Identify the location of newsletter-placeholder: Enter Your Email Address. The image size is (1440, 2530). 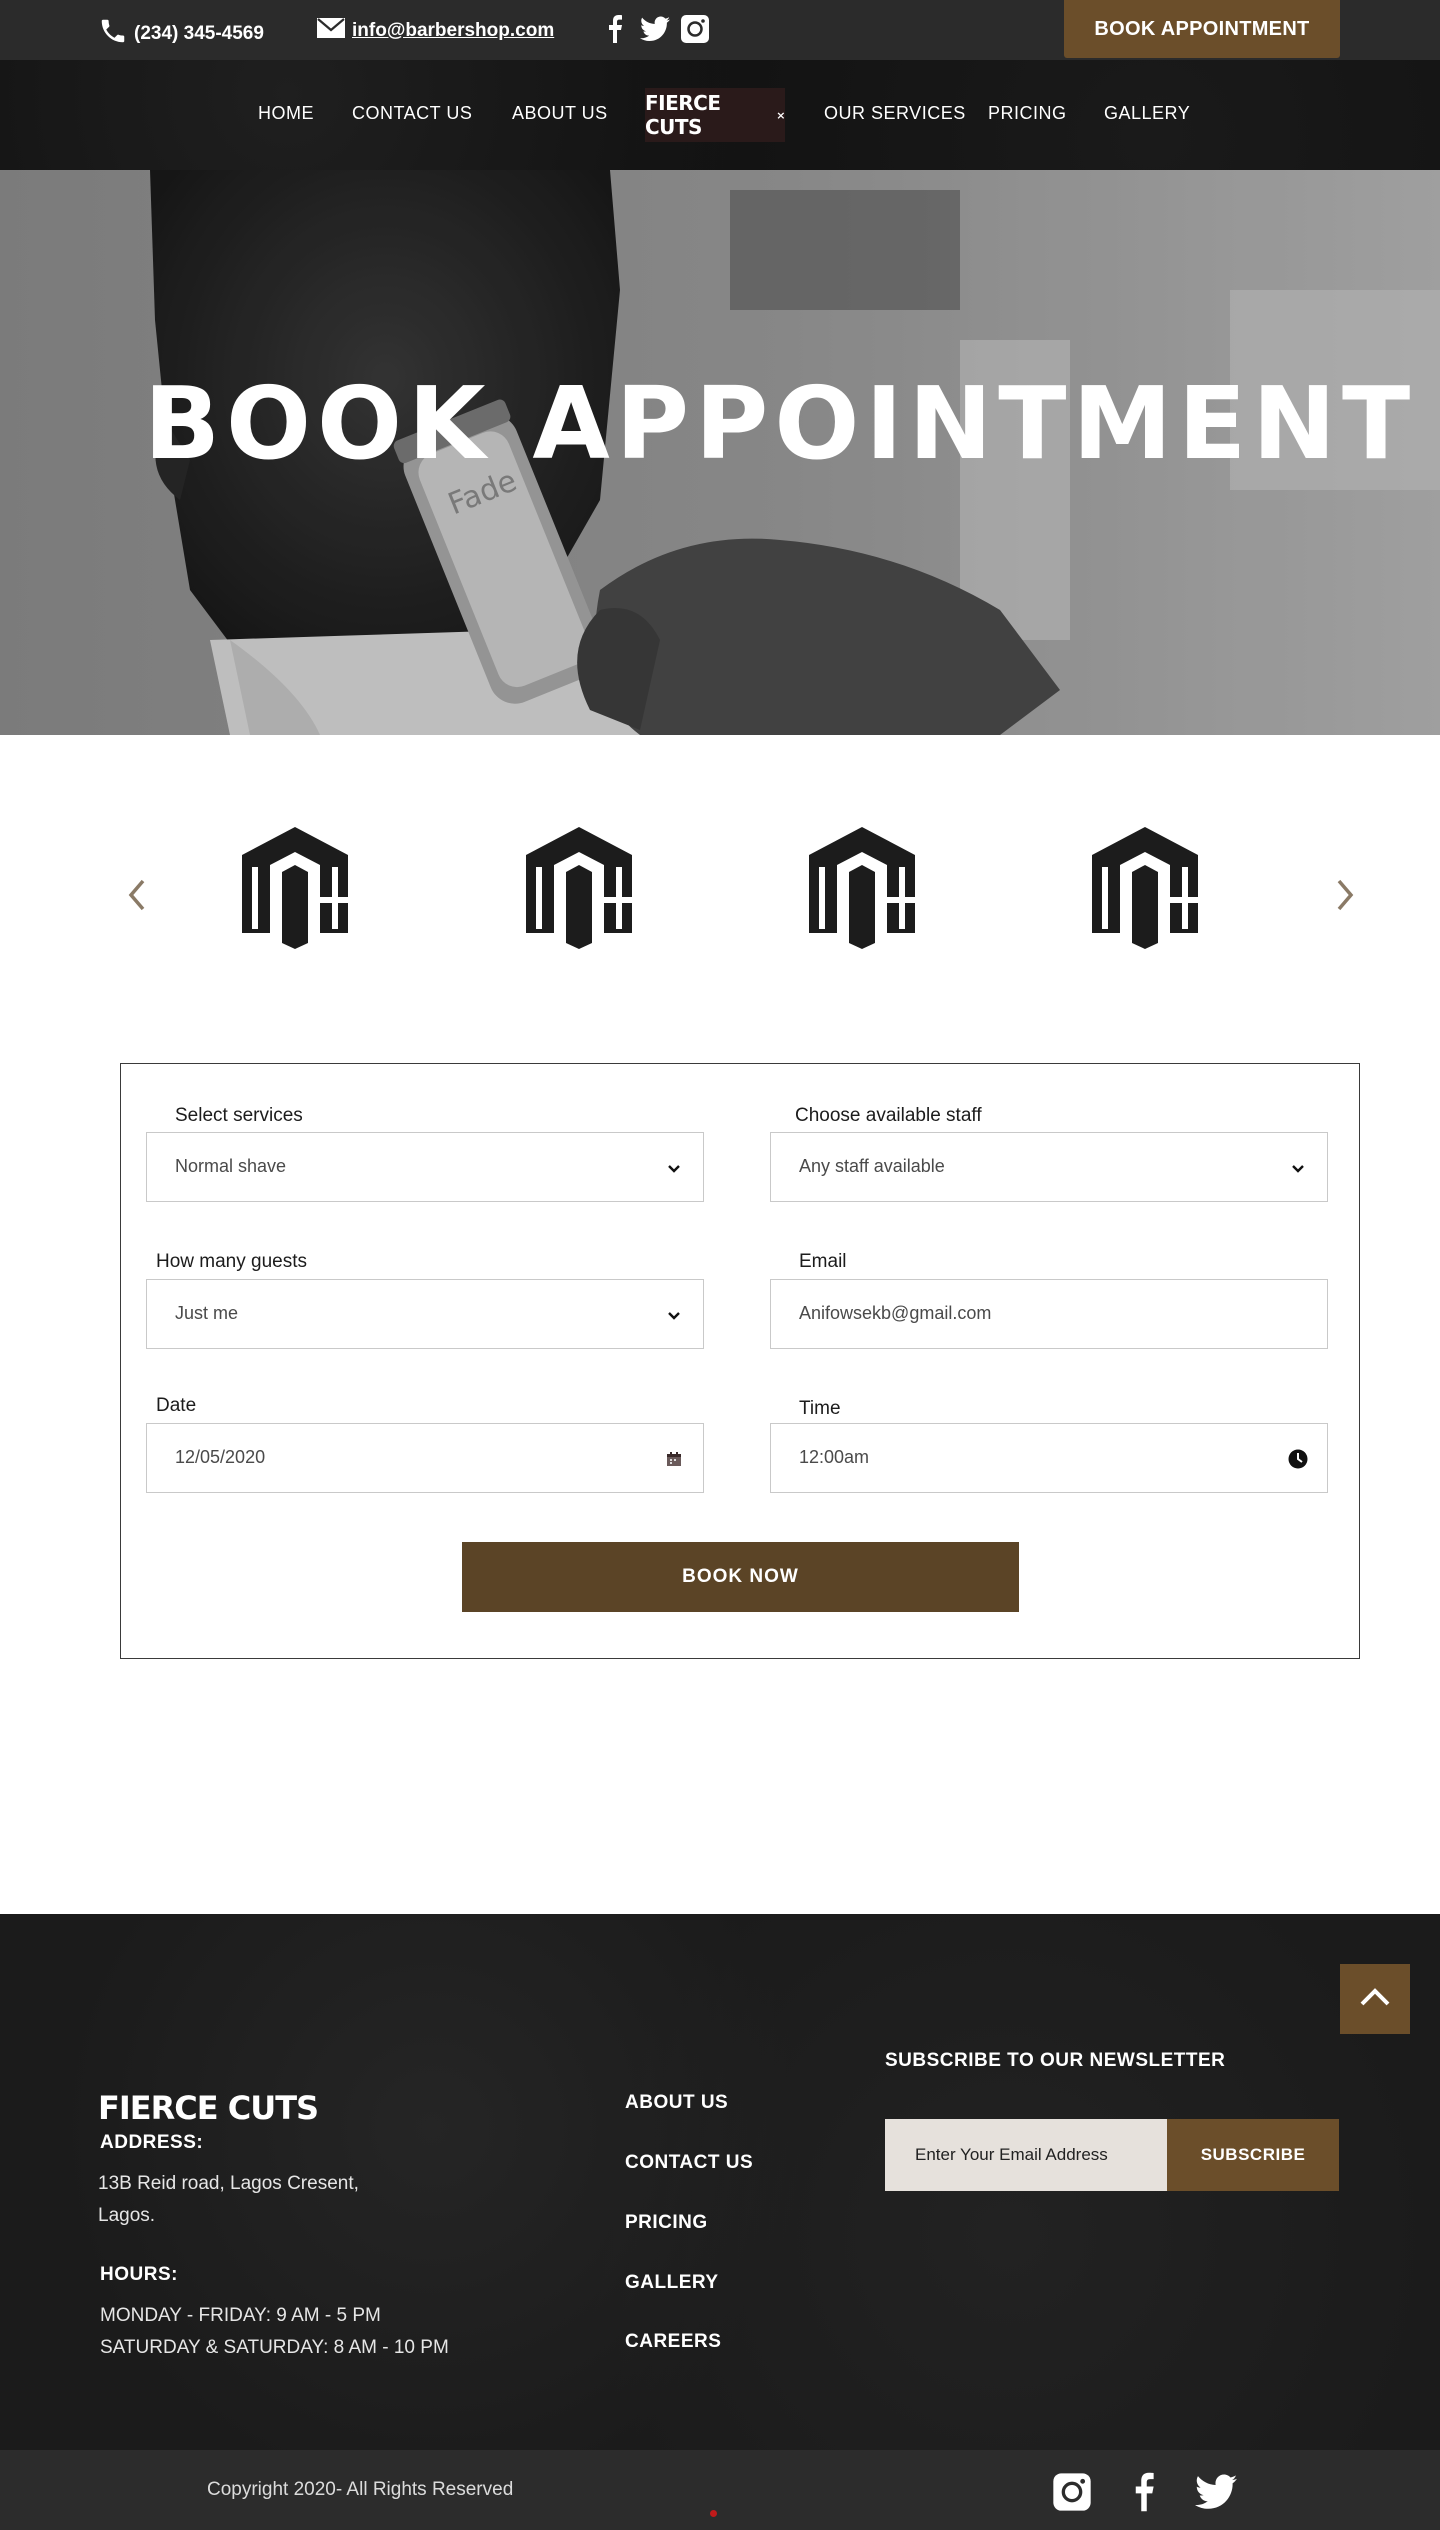
(1011, 2154).